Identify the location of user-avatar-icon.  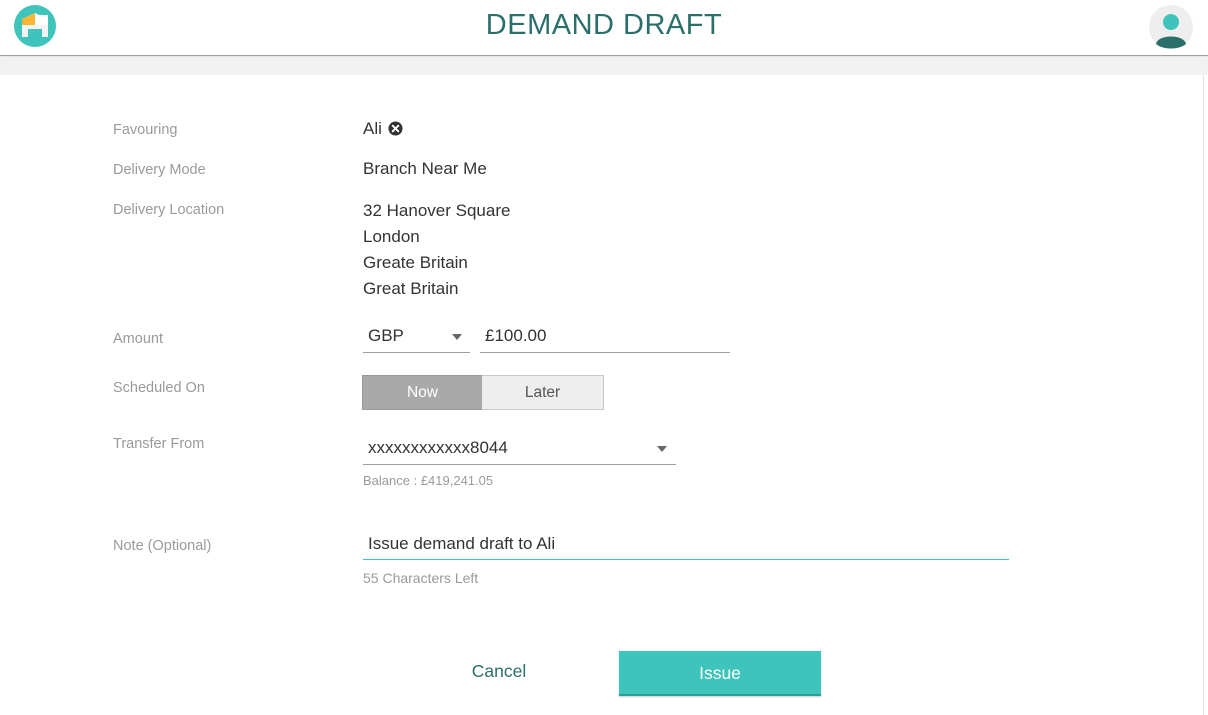
(1171, 27).